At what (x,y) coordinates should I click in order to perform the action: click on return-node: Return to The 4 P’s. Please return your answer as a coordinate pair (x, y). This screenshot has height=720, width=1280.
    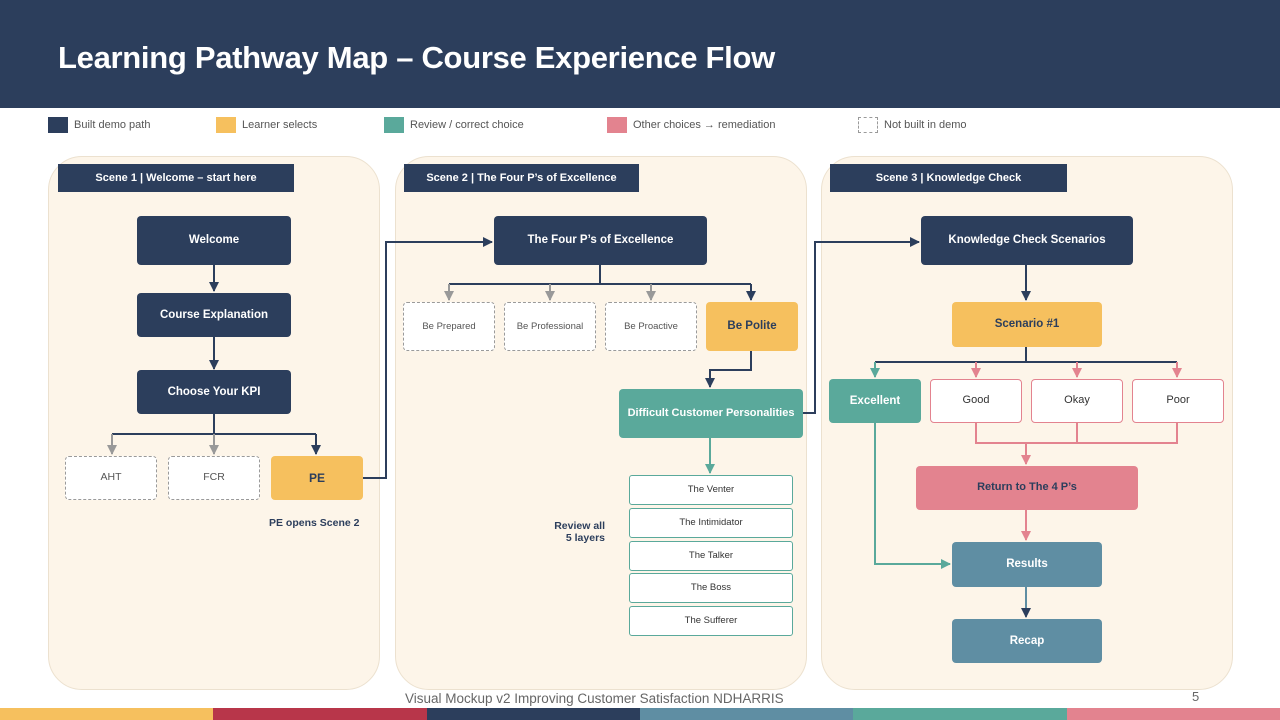
    Looking at the image, I should click on (1027, 488).